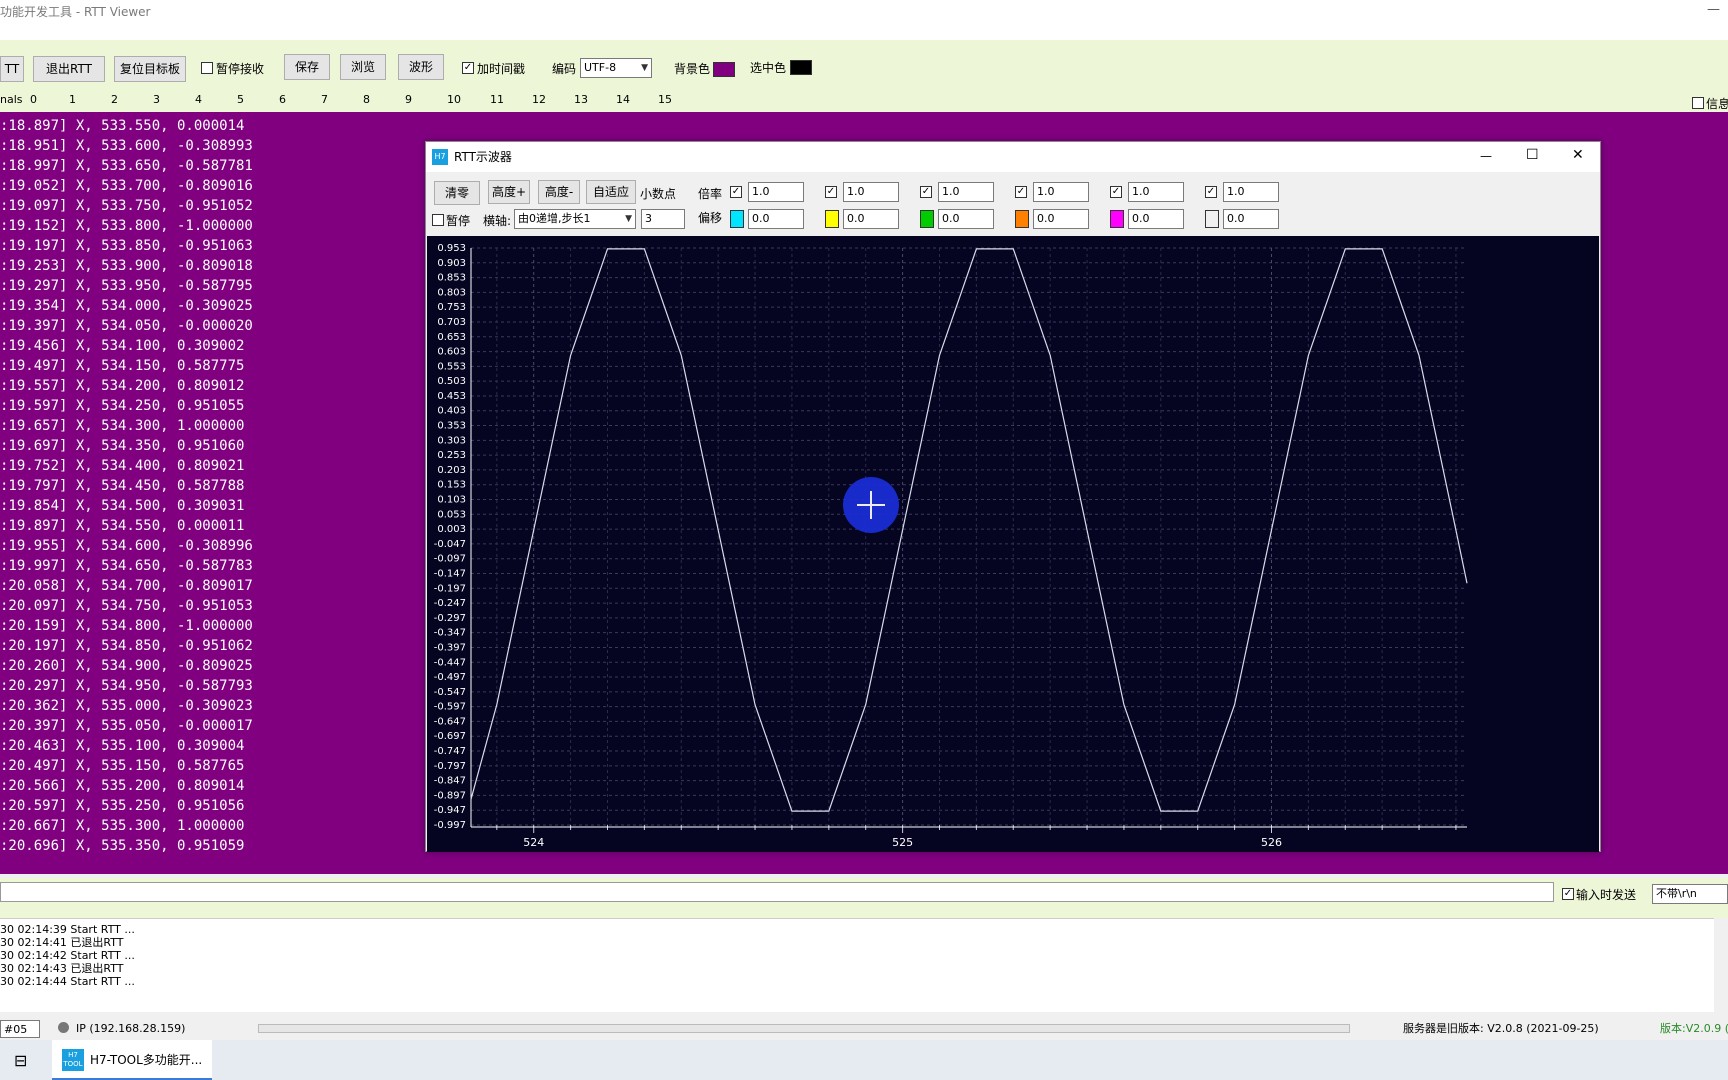 This screenshot has height=1080, width=1728. I want to click on scope-title-bar: H7 RTT示波器 — ☐ ✕, so click(1013, 157).